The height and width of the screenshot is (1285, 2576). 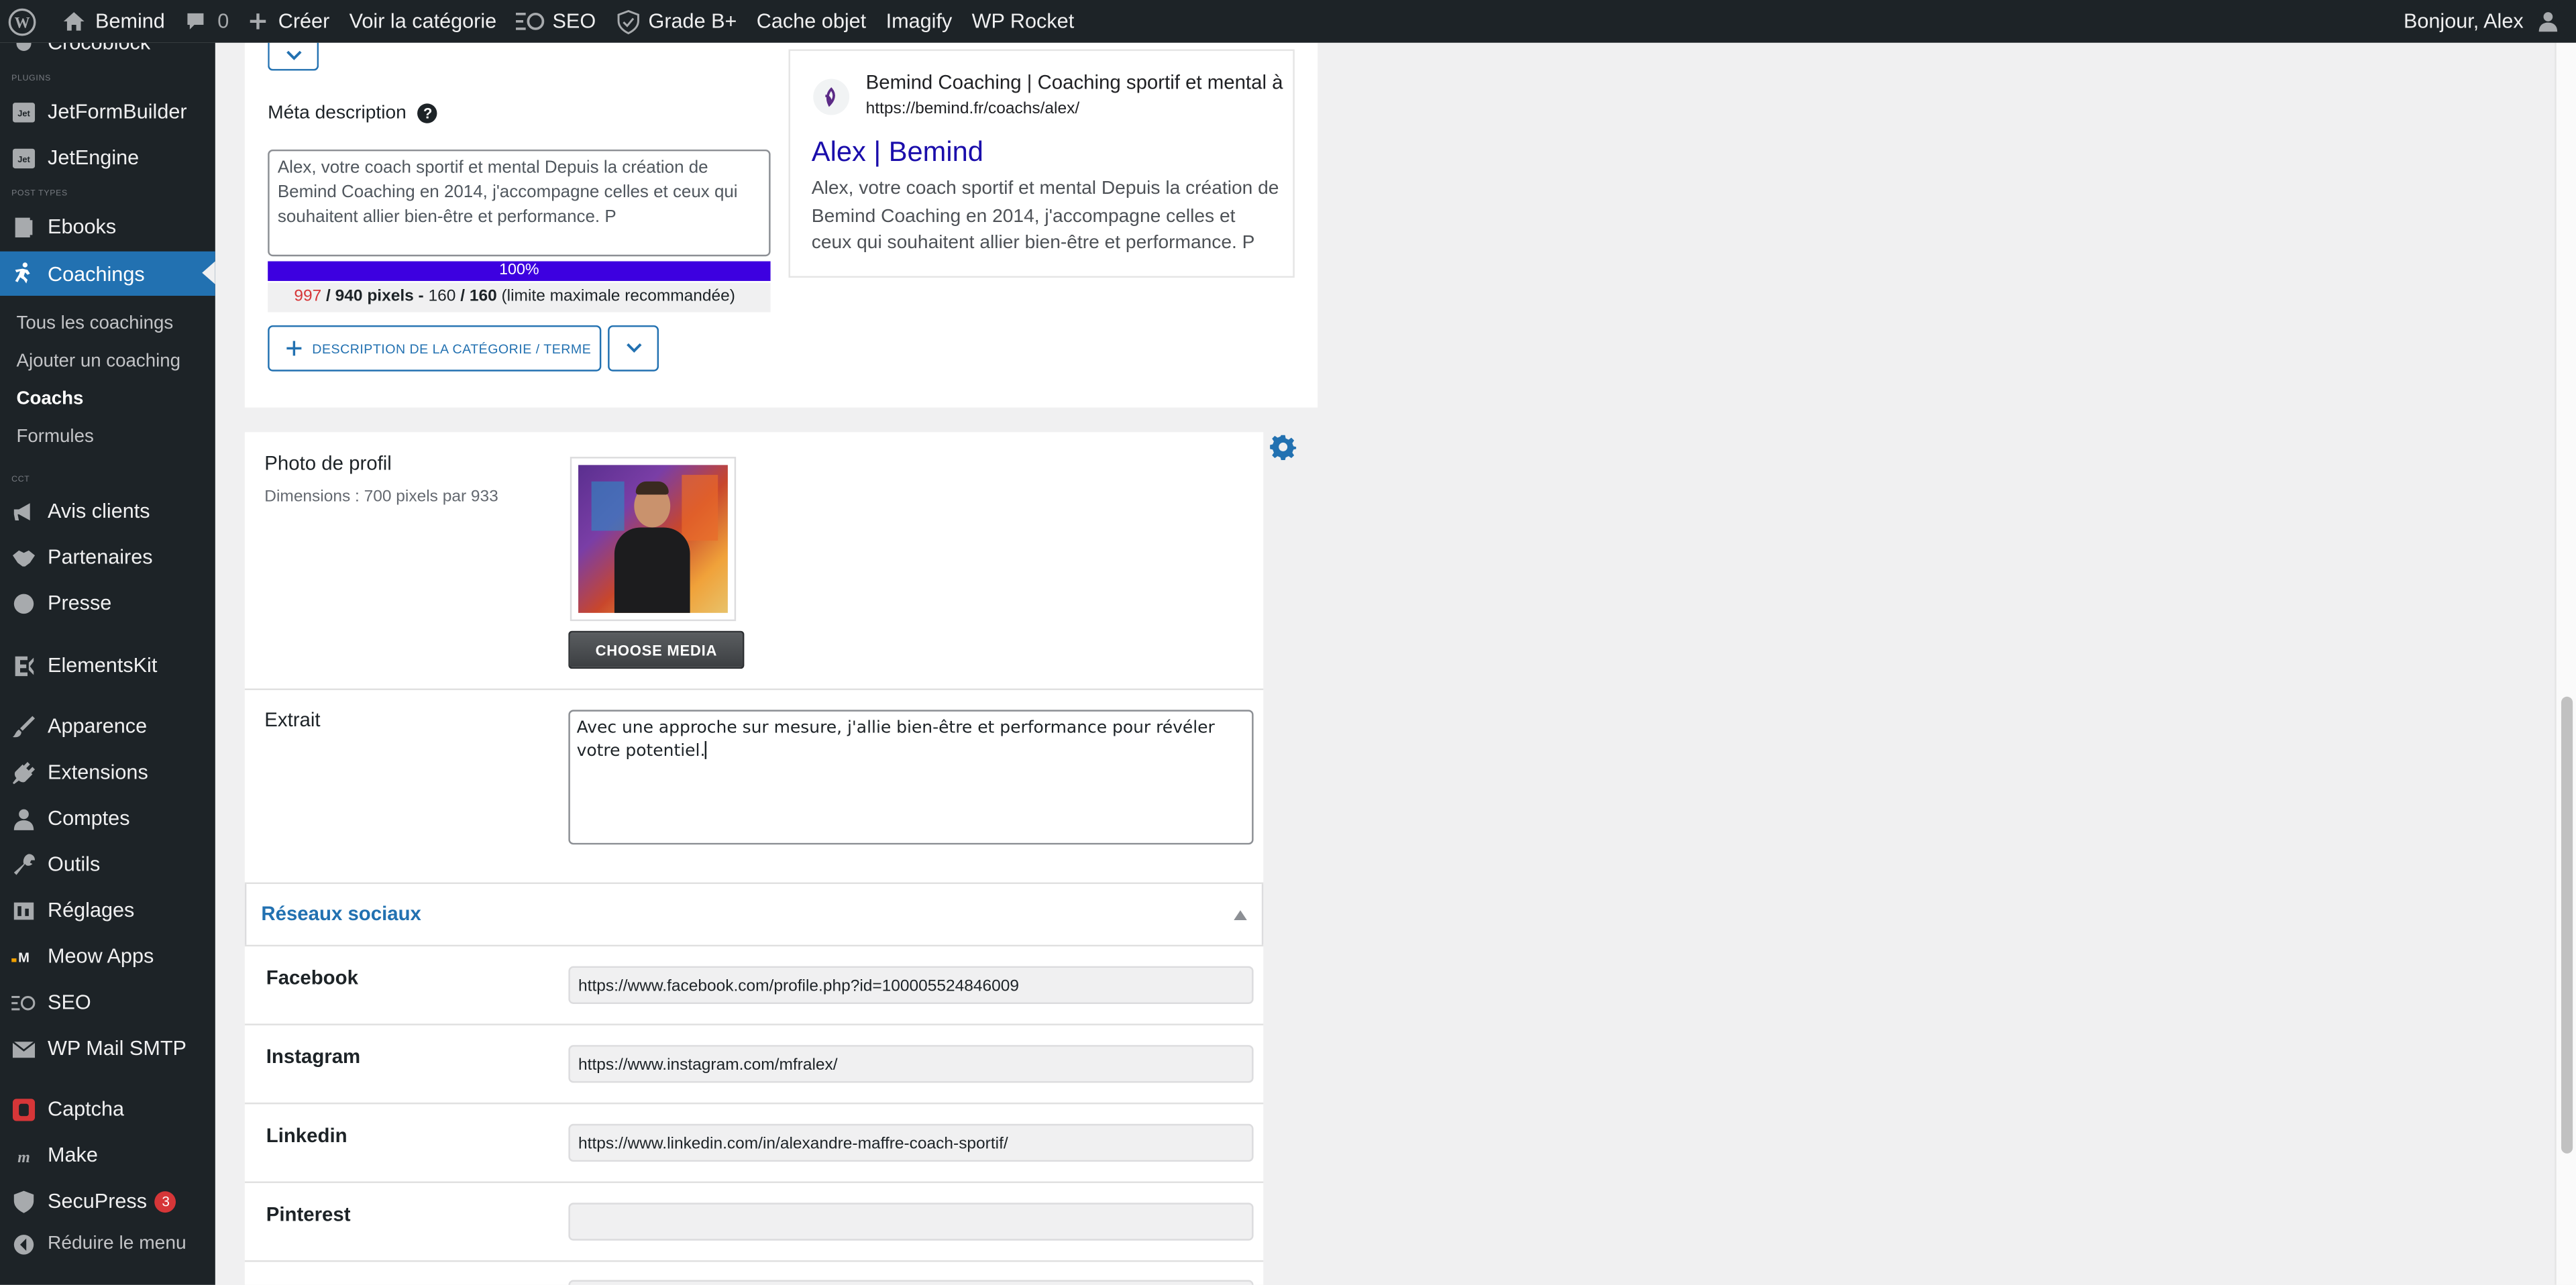 I want to click on help-icon: ?, so click(x=427, y=113).